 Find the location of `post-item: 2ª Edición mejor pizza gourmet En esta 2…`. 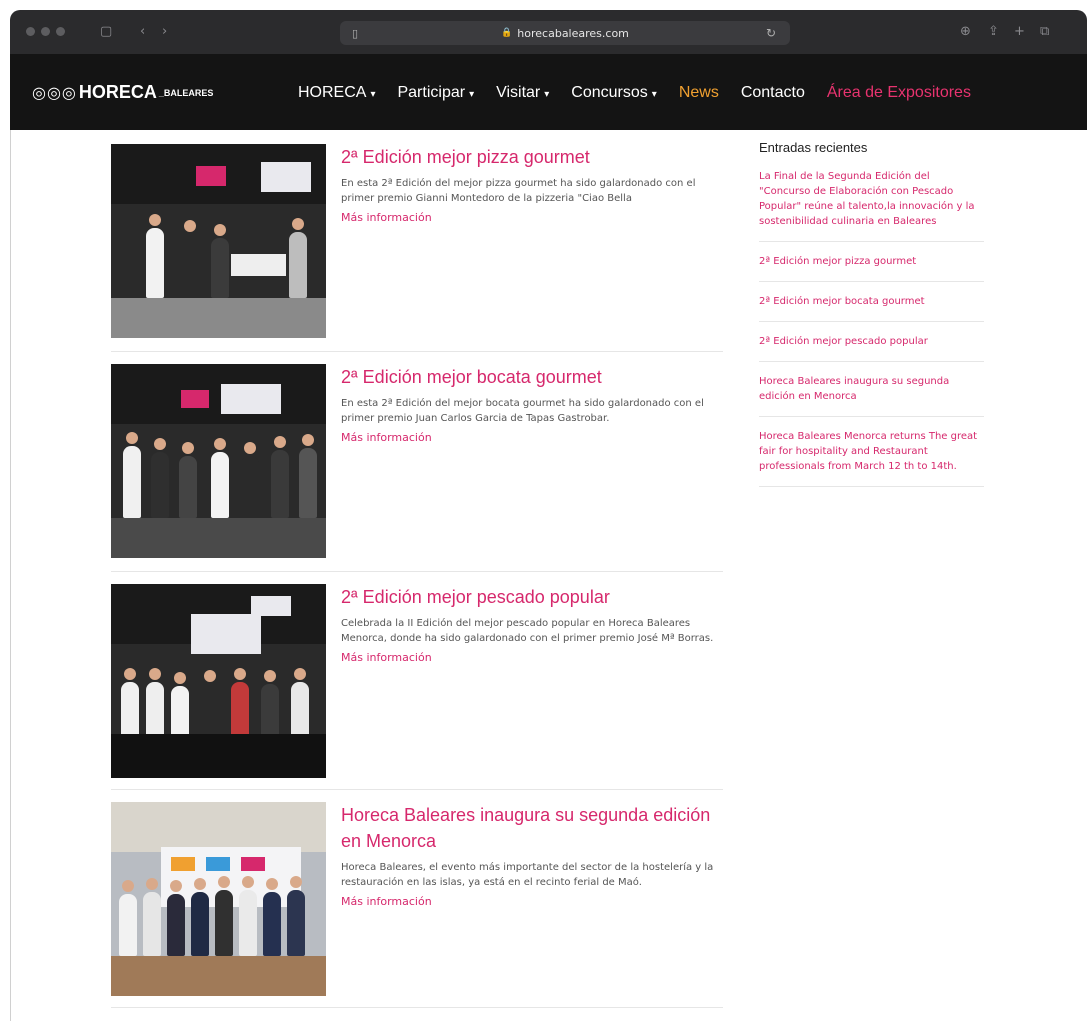

post-item: 2ª Edición mejor pizza gourmet En esta 2… is located at coordinates (417, 248).